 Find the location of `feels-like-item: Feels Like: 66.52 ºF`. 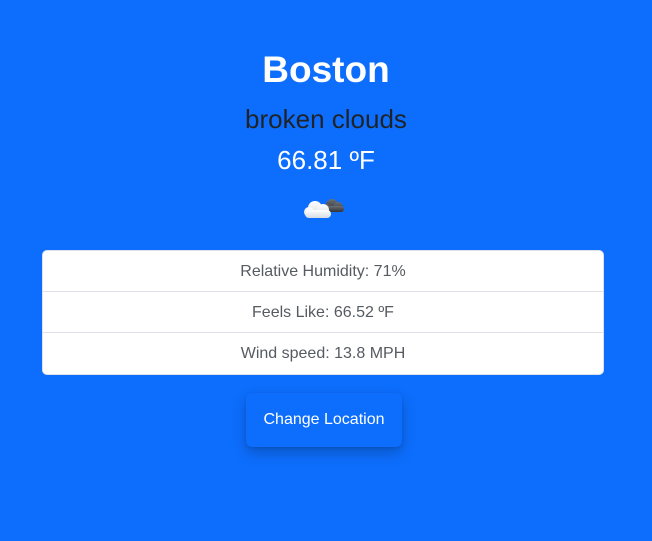

feels-like-item: Feels Like: 66.52 ºF is located at coordinates (323, 312).